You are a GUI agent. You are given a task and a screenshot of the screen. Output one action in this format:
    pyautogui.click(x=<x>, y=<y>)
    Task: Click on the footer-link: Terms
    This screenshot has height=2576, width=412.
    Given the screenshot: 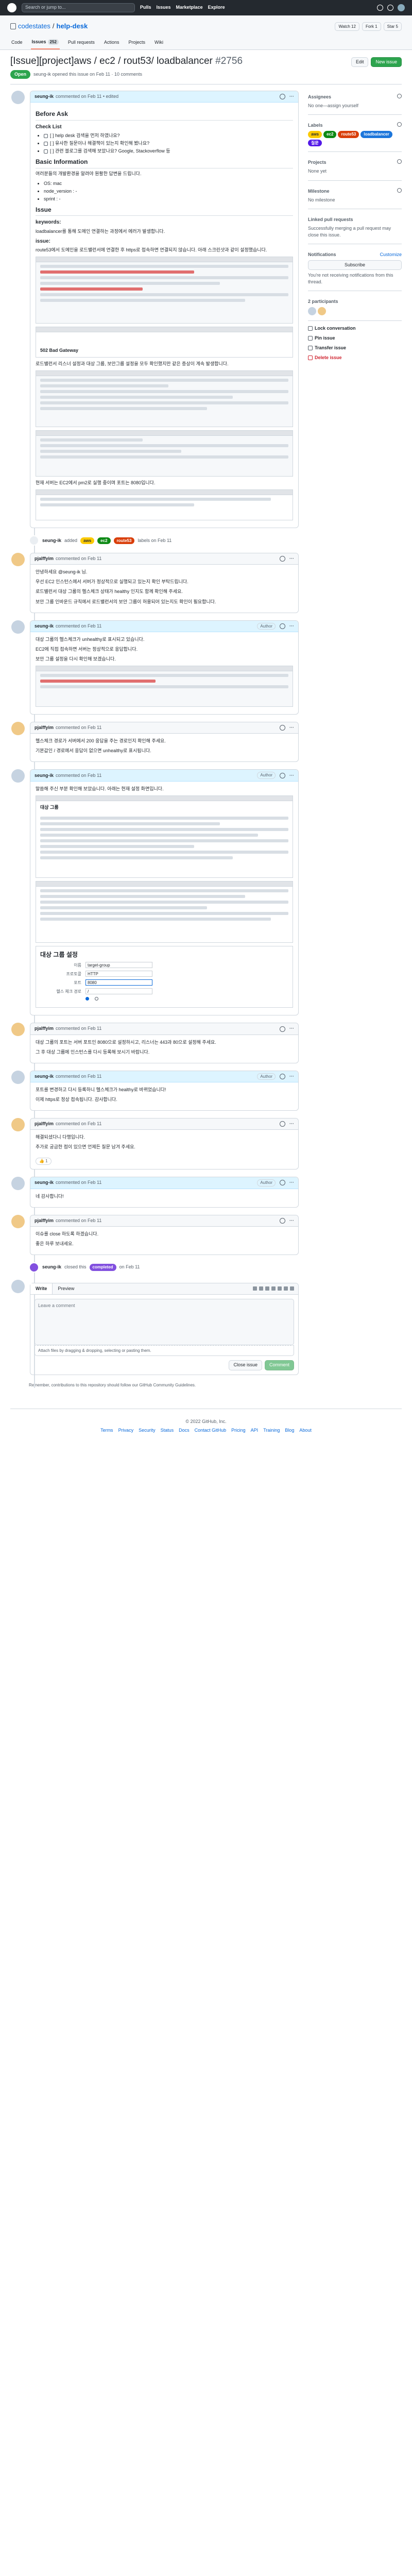 What is the action you would take?
    pyautogui.click(x=107, y=1430)
    